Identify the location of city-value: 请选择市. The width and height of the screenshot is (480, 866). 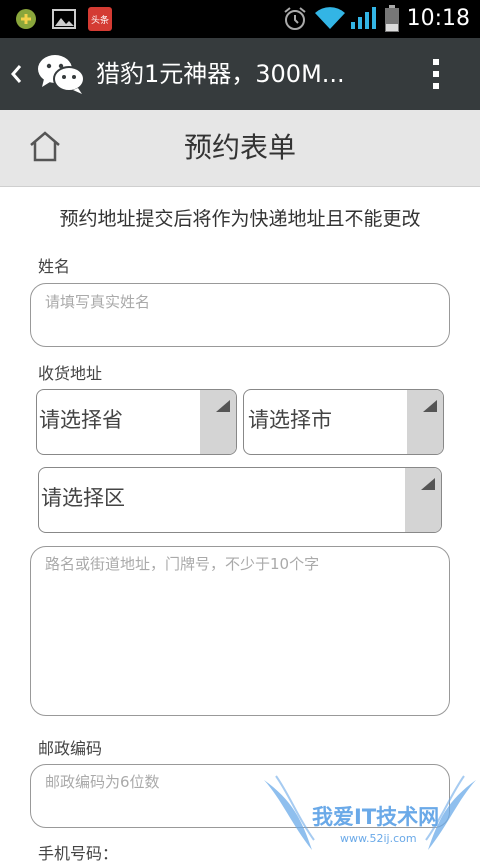
(290, 420).